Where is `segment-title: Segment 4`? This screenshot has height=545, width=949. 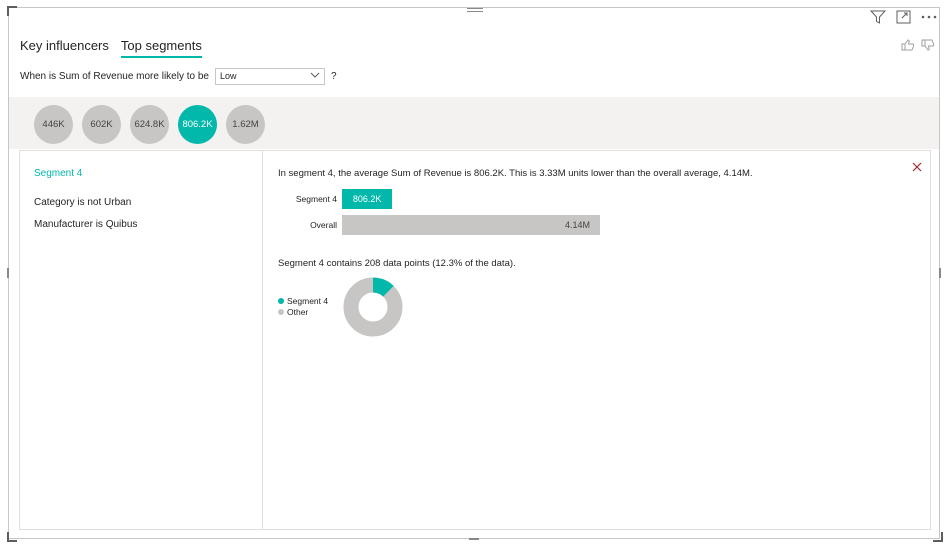
segment-title: Segment 4 is located at coordinates (58, 173).